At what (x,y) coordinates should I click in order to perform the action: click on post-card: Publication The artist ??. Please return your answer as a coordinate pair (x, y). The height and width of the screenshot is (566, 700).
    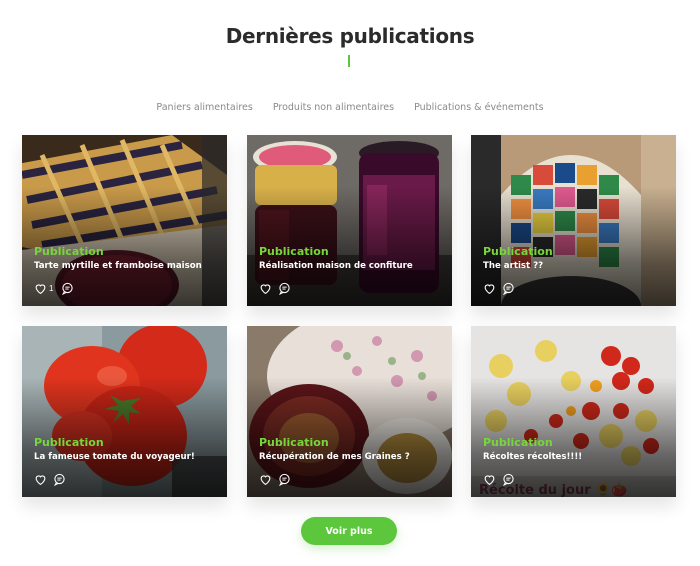
    Looking at the image, I should click on (573, 220).